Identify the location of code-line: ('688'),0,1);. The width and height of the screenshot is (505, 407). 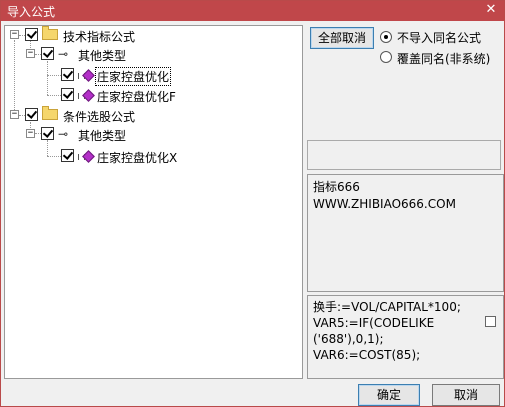
(348, 339).